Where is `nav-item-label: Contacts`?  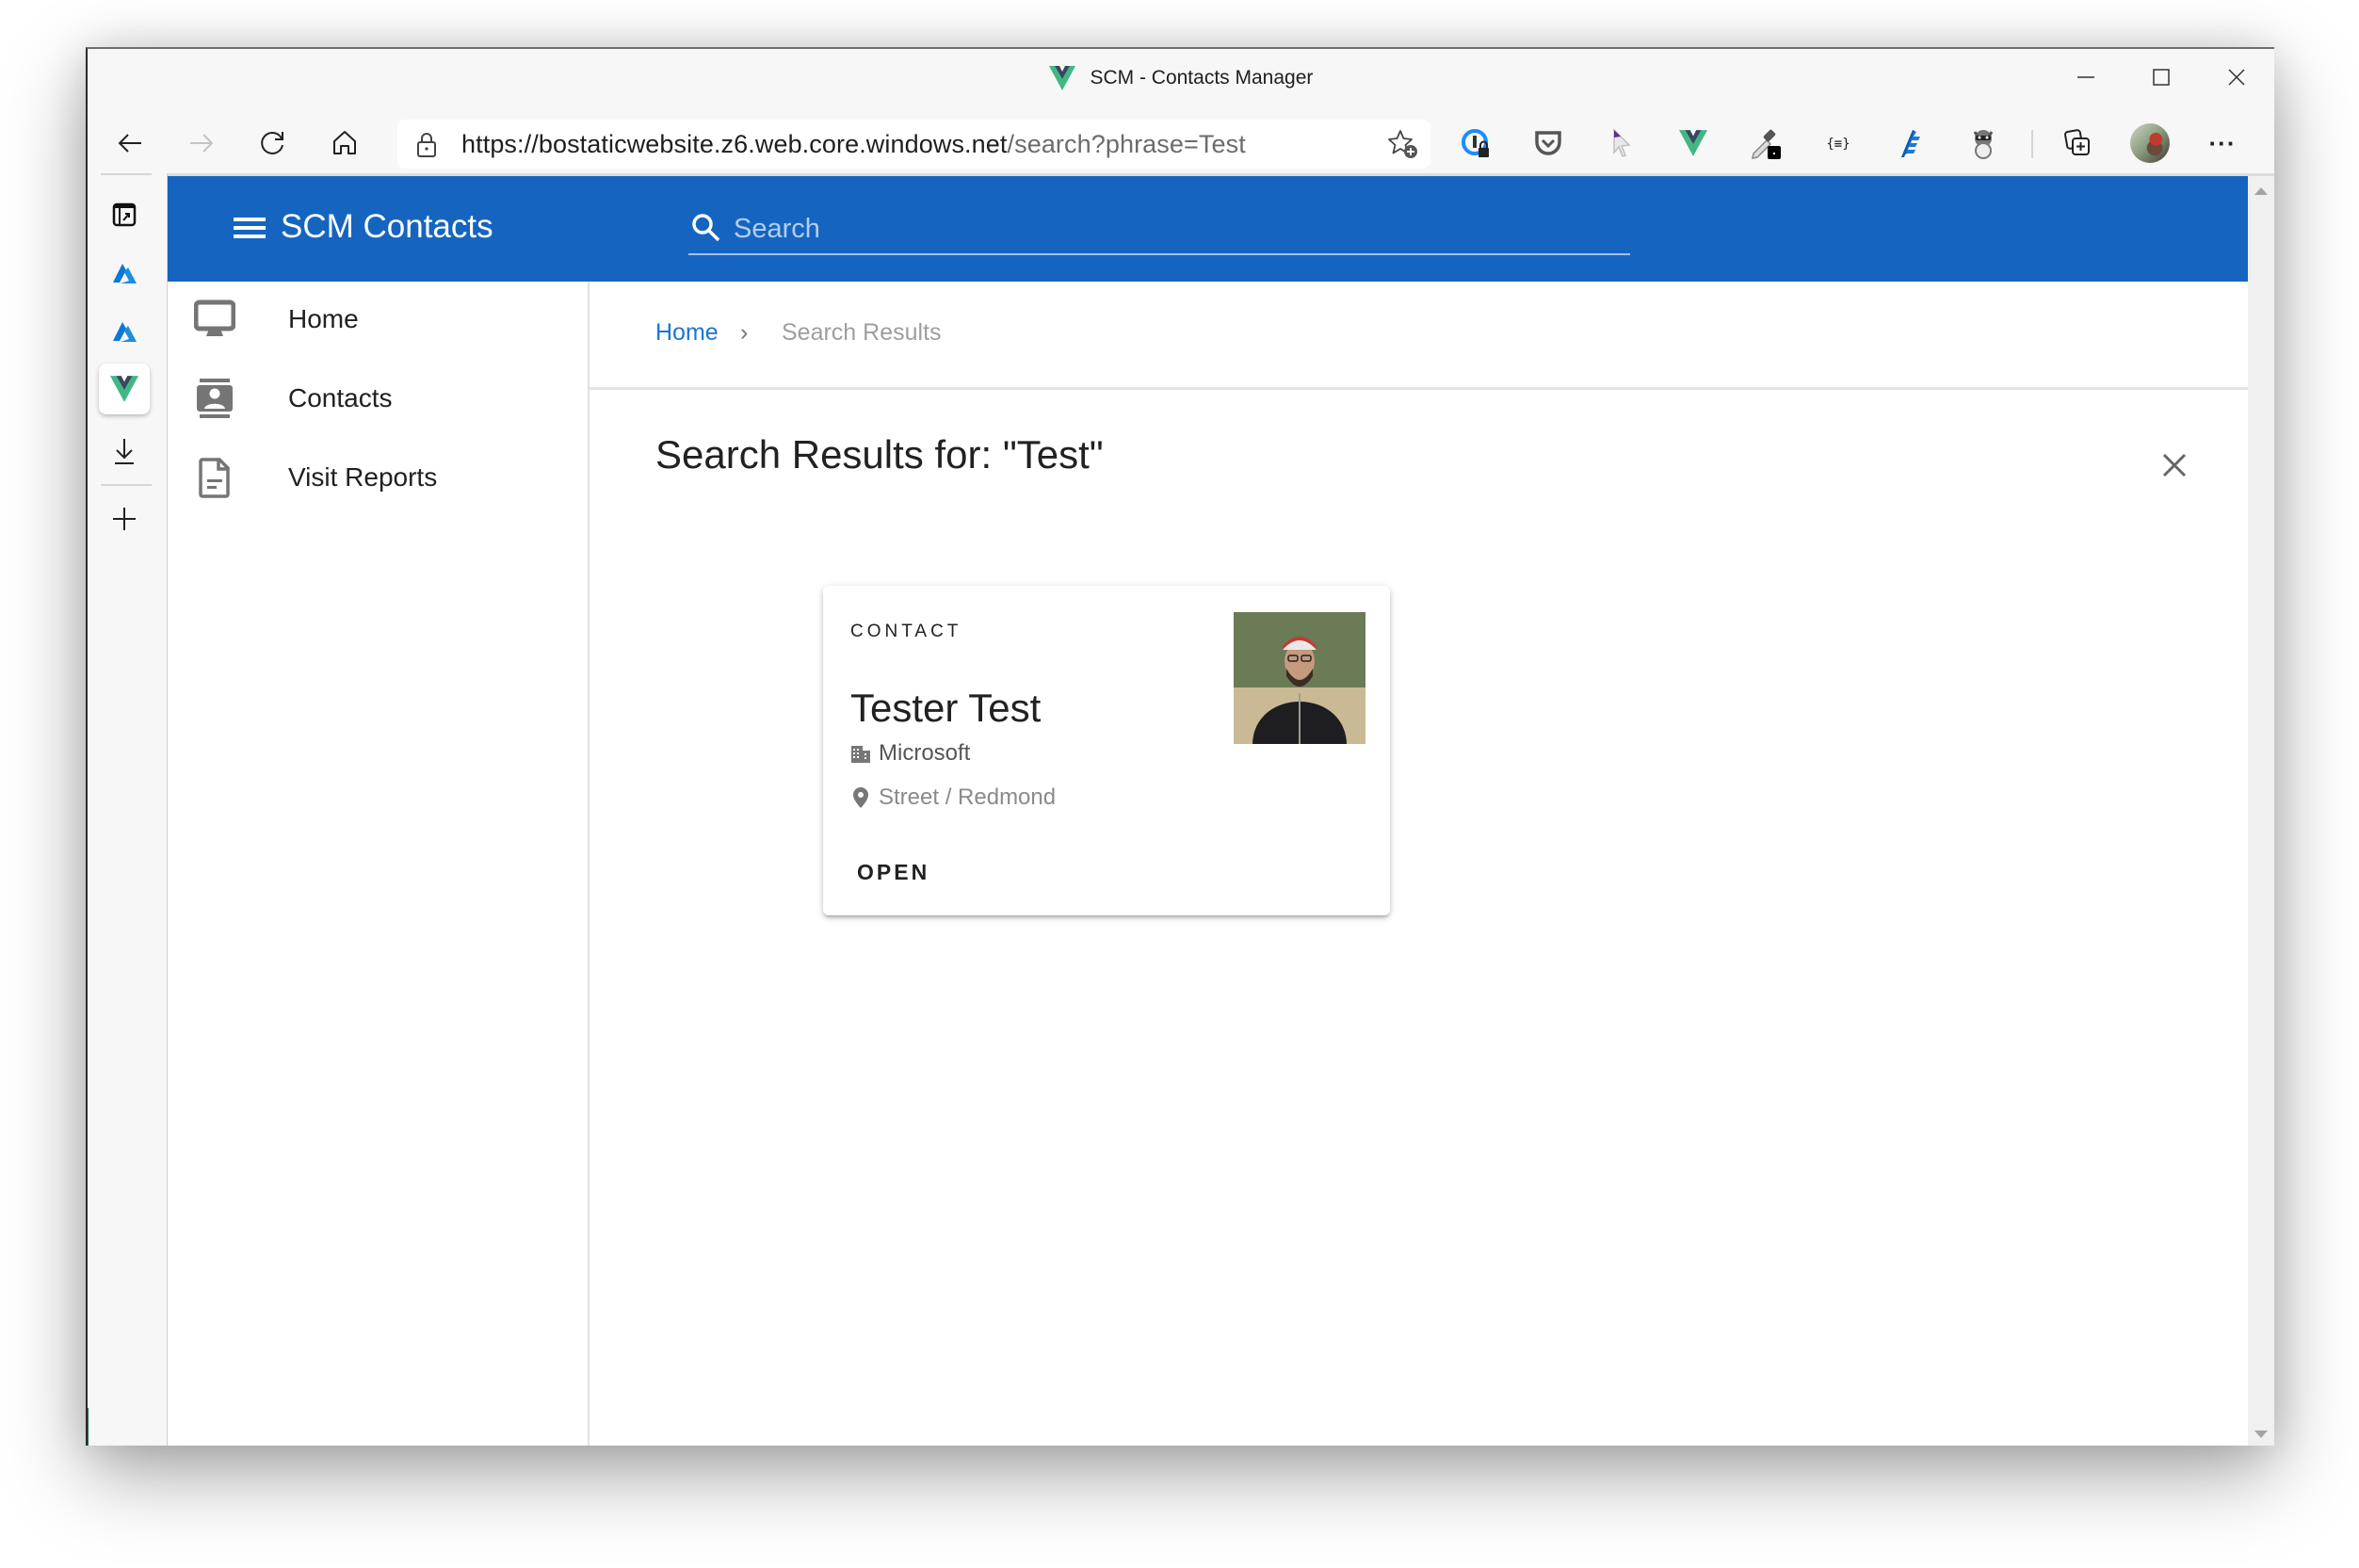 nav-item-label: Contacts is located at coordinates (340, 397).